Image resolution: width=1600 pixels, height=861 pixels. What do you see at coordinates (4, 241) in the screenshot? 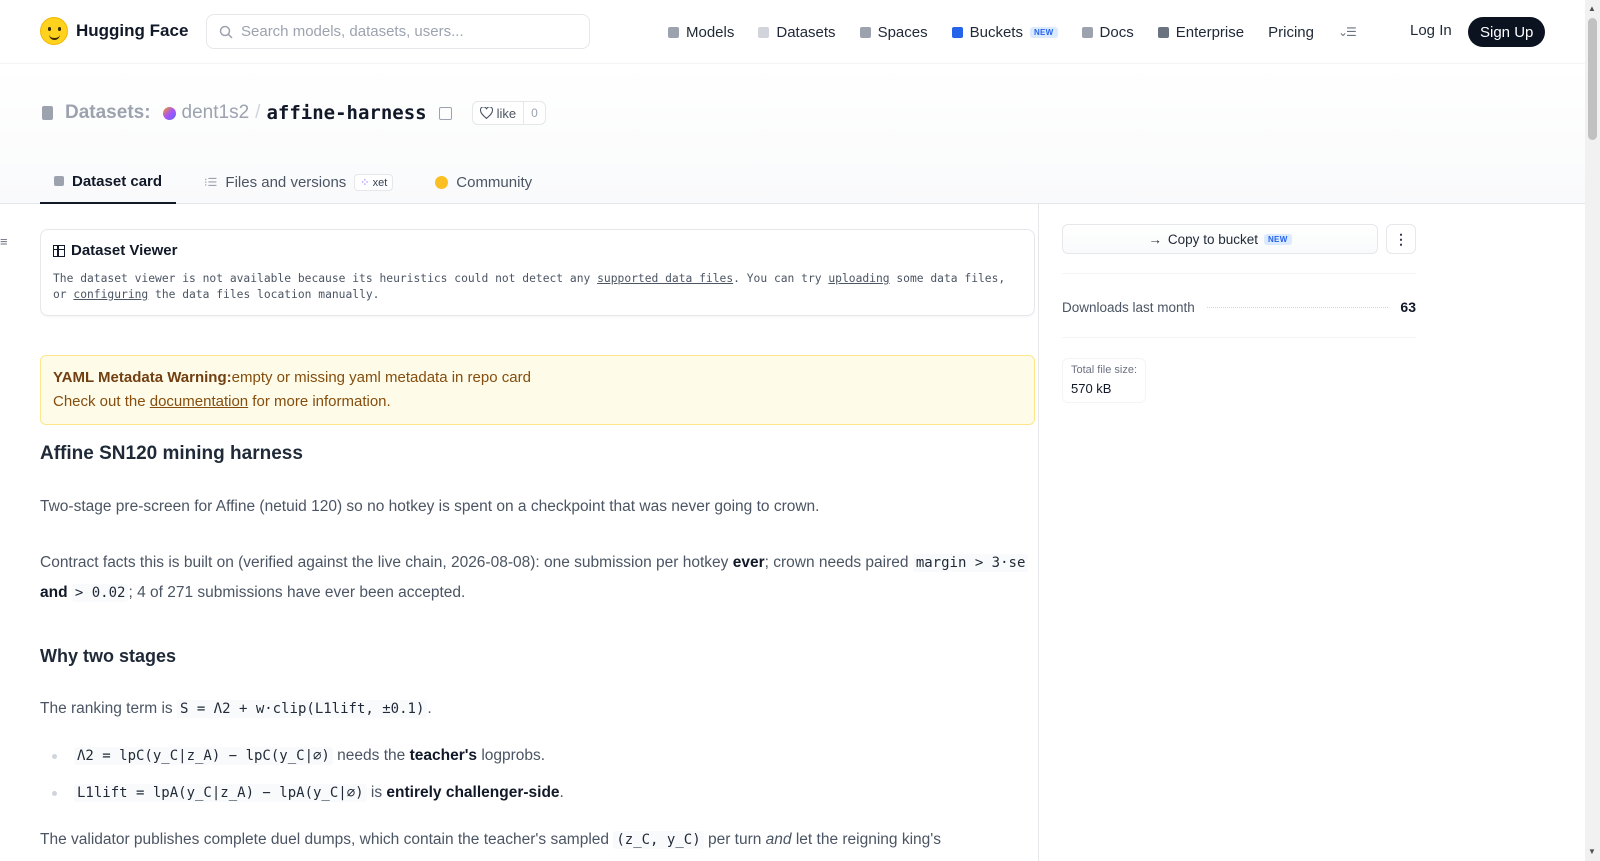
I see `table-of-contents-icon: ≡` at bounding box center [4, 241].